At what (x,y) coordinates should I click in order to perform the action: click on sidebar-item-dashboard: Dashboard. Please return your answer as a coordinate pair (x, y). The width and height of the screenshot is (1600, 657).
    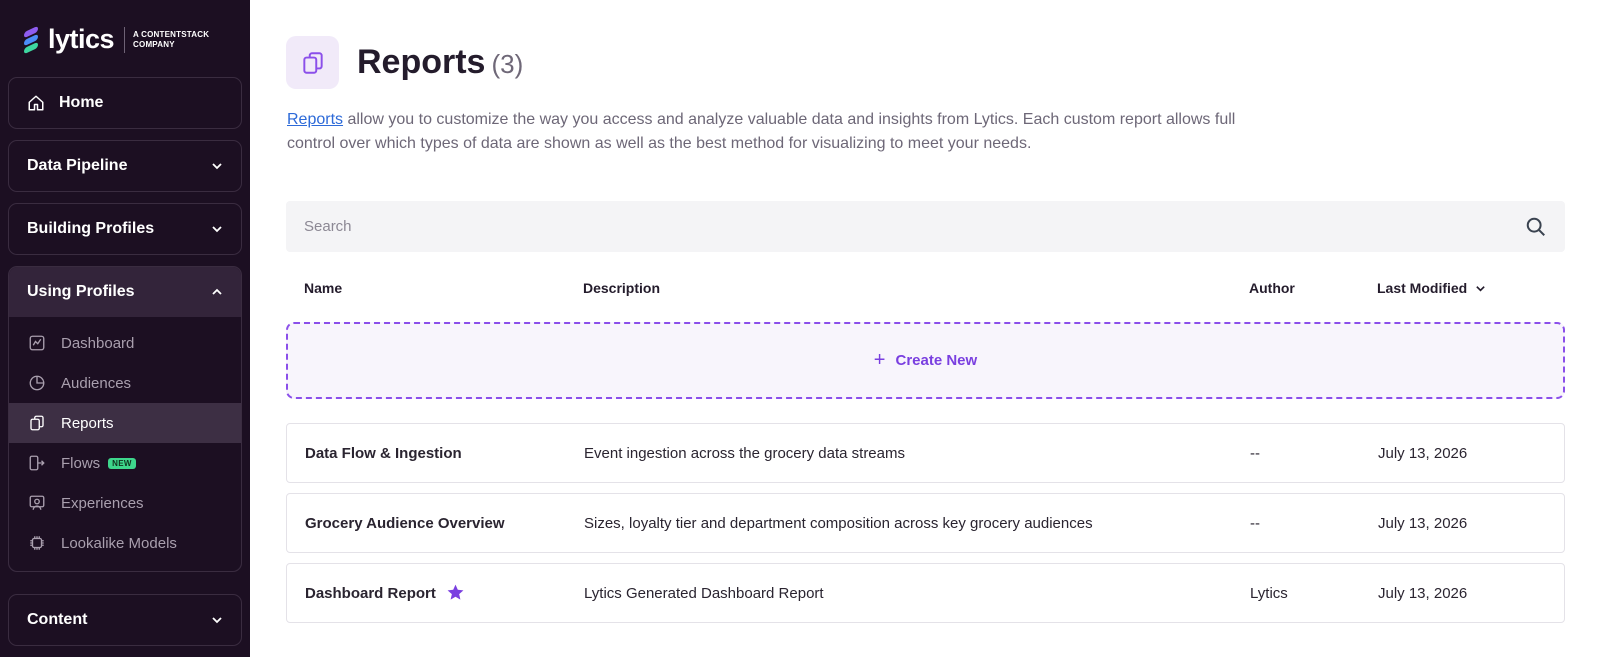
    Looking at the image, I should click on (125, 343).